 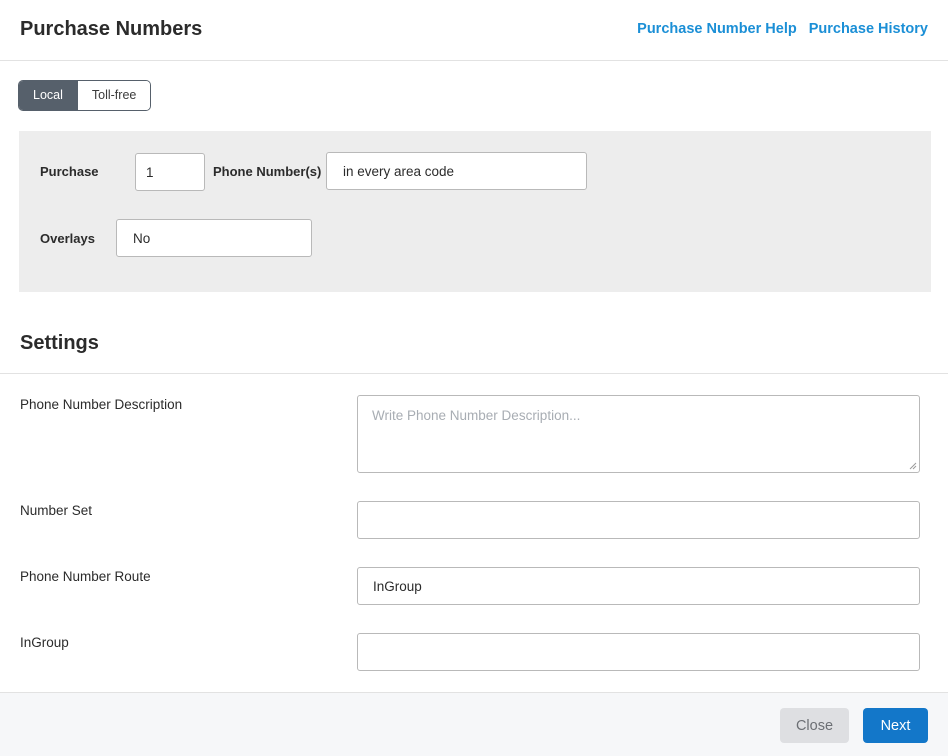 What do you see at coordinates (142, 238) in the screenshot?
I see `overlays-value: No` at bounding box center [142, 238].